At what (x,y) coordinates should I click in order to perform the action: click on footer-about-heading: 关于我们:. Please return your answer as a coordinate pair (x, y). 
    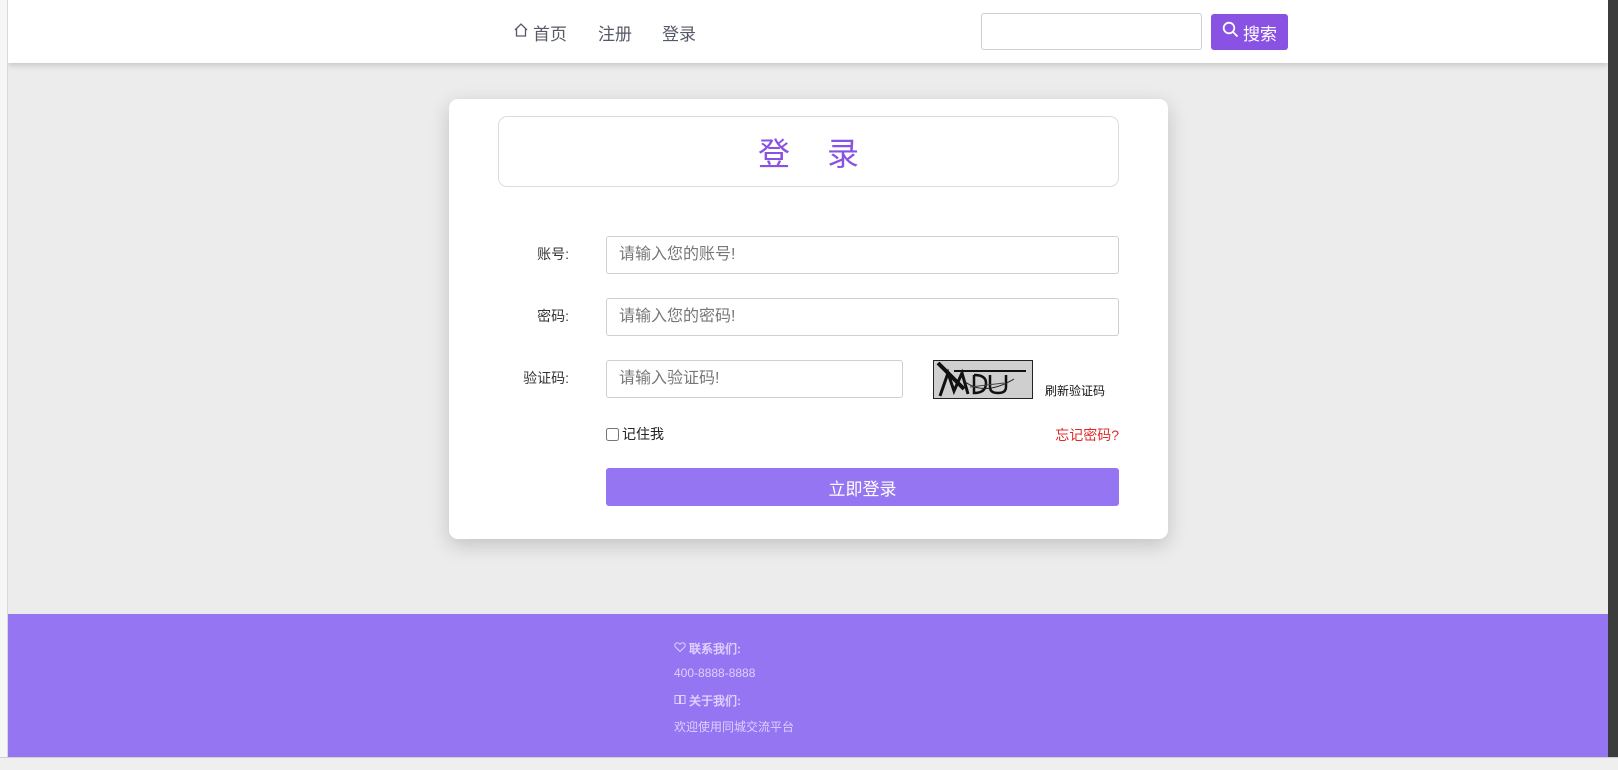
    Looking at the image, I should click on (707, 700).